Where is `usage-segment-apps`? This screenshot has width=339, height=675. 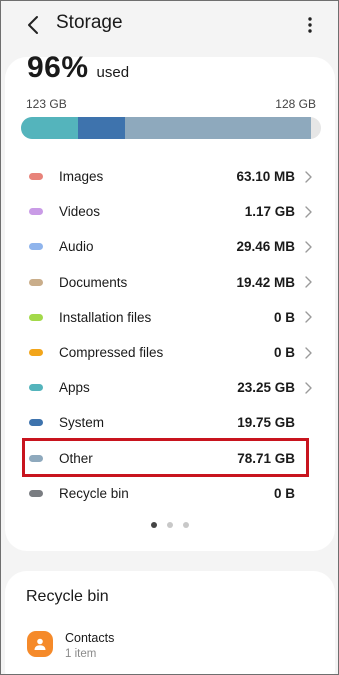
usage-segment-apps is located at coordinates (49, 128).